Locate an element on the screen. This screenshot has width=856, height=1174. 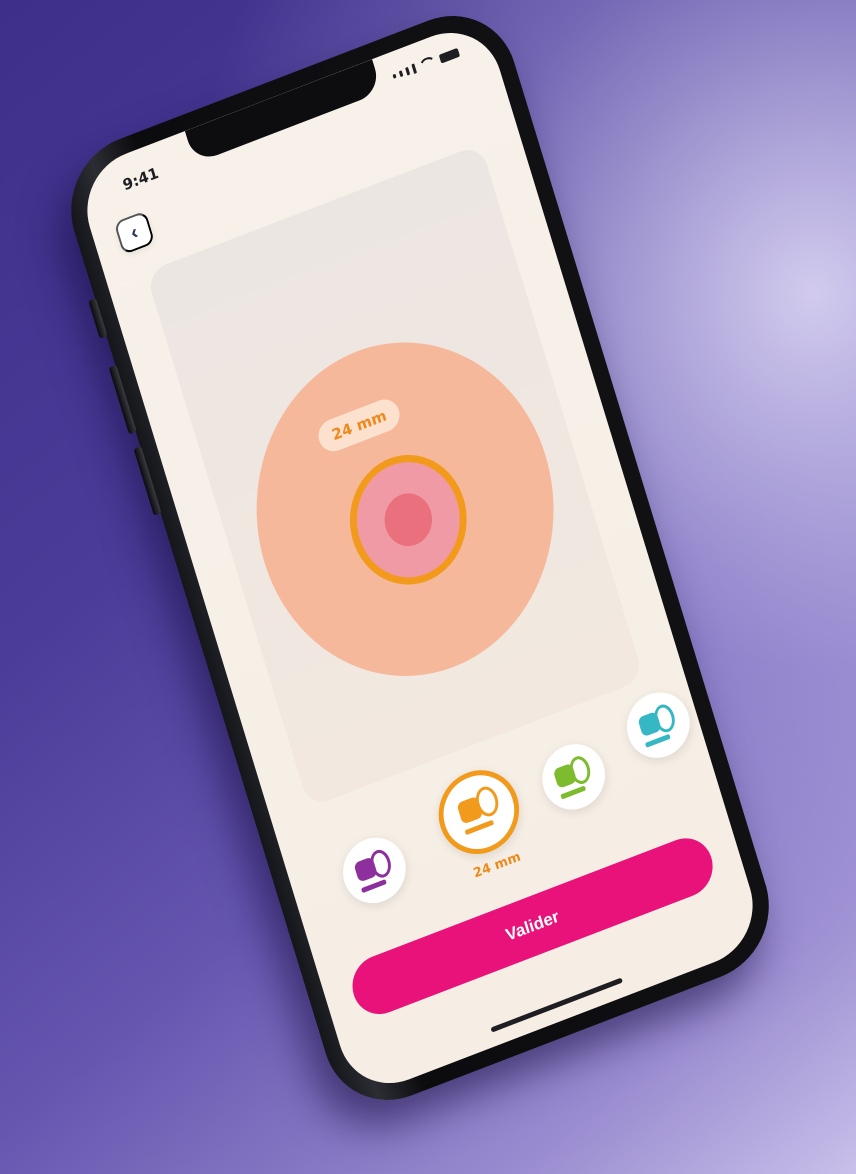
stoma-core is located at coordinates (408, 520).